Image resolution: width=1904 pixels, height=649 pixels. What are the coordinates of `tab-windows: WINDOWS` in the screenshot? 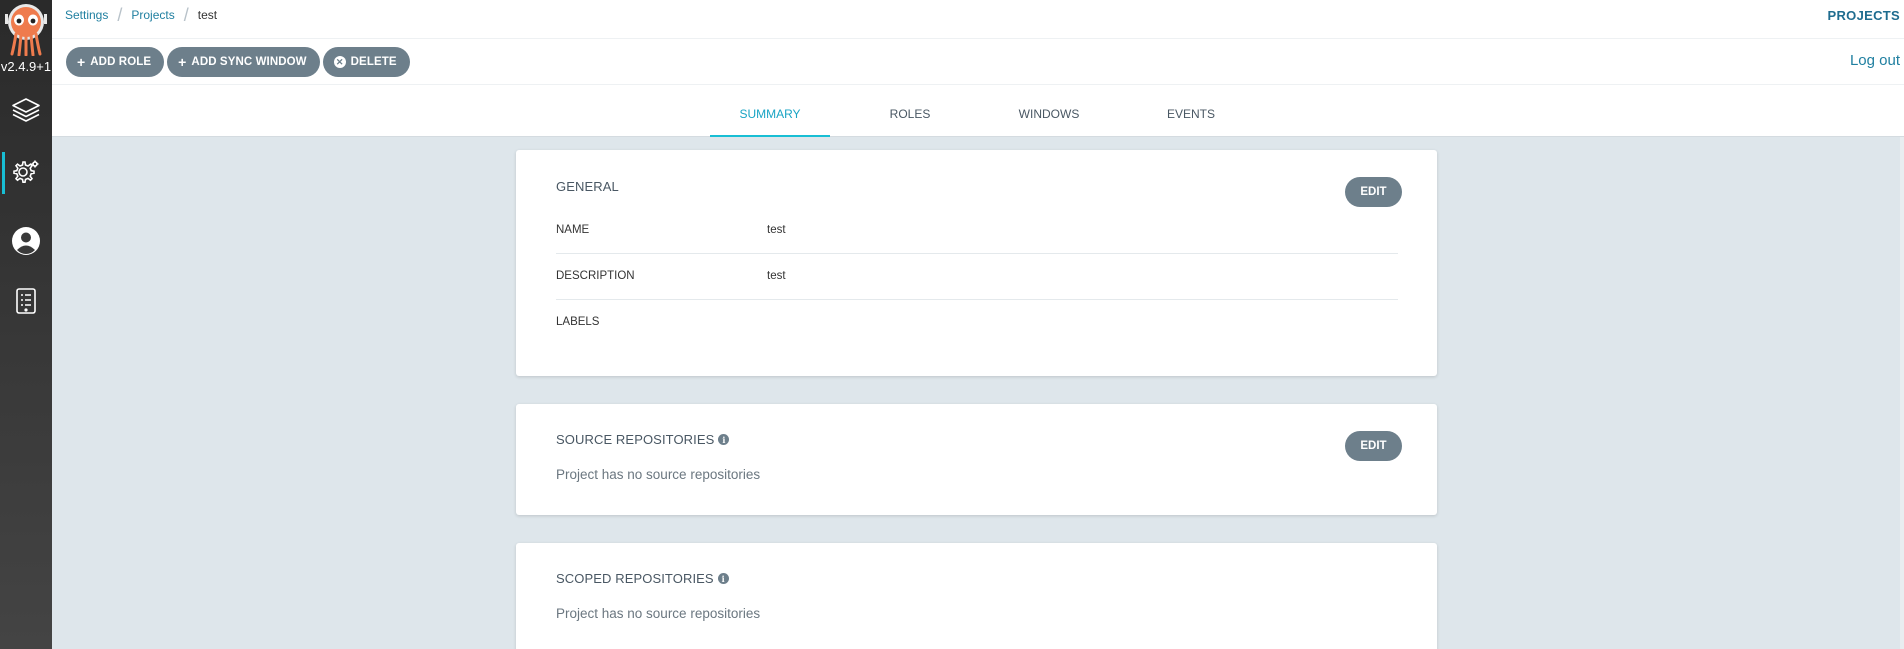 It's located at (1049, 111).